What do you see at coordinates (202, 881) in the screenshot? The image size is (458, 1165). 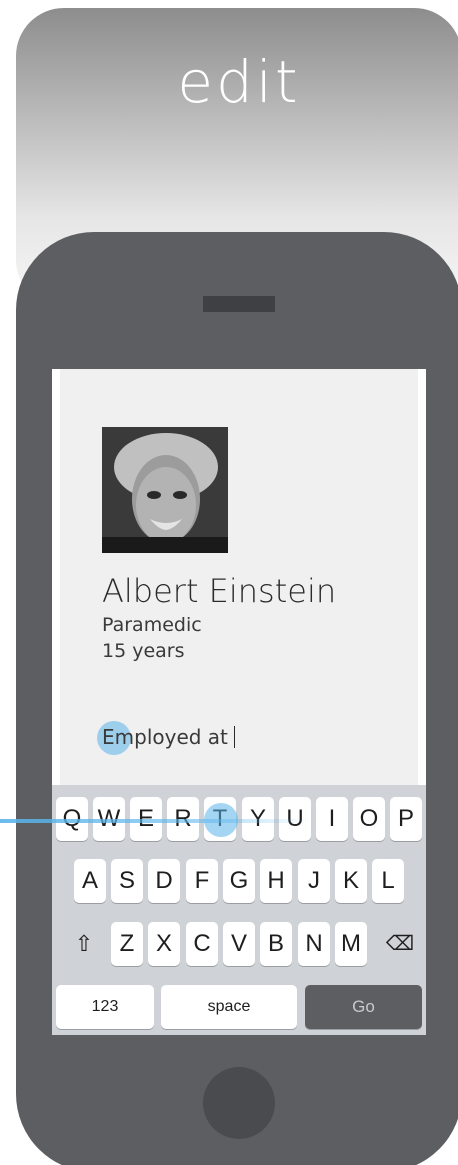 I see `key-f: F` at bounding box center [202, 881].